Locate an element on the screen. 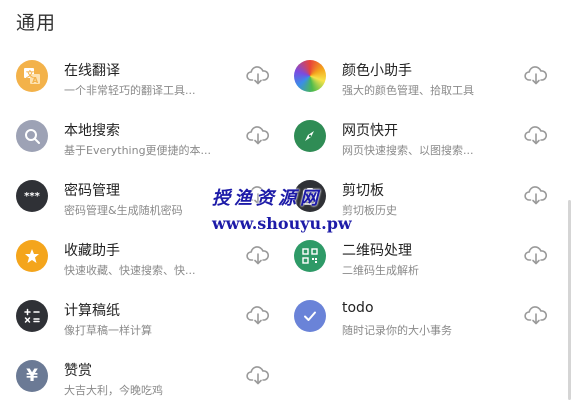 The height and width of the screenshot is (420, 573). plugin-desc: 密码管理&生成随机密码 is located at coordinates (123, 210).